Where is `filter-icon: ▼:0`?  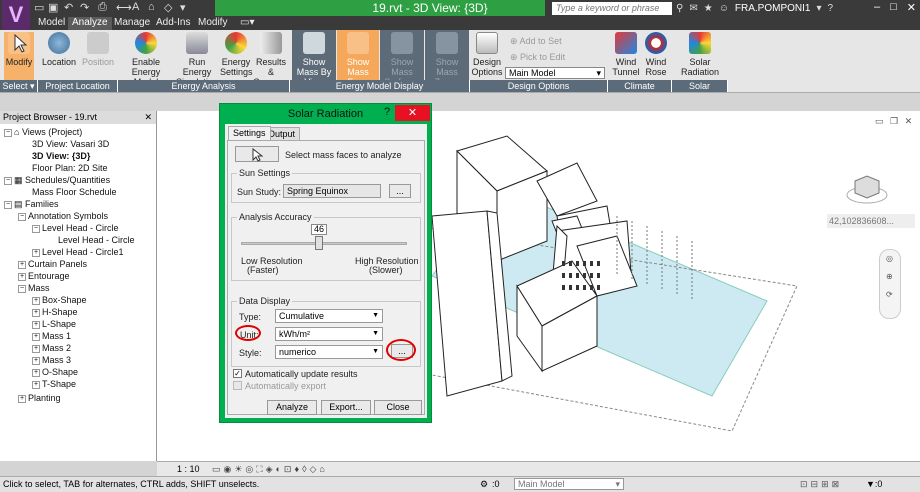
filter-icon: ▼:0 is located at coordinates (874, 484).